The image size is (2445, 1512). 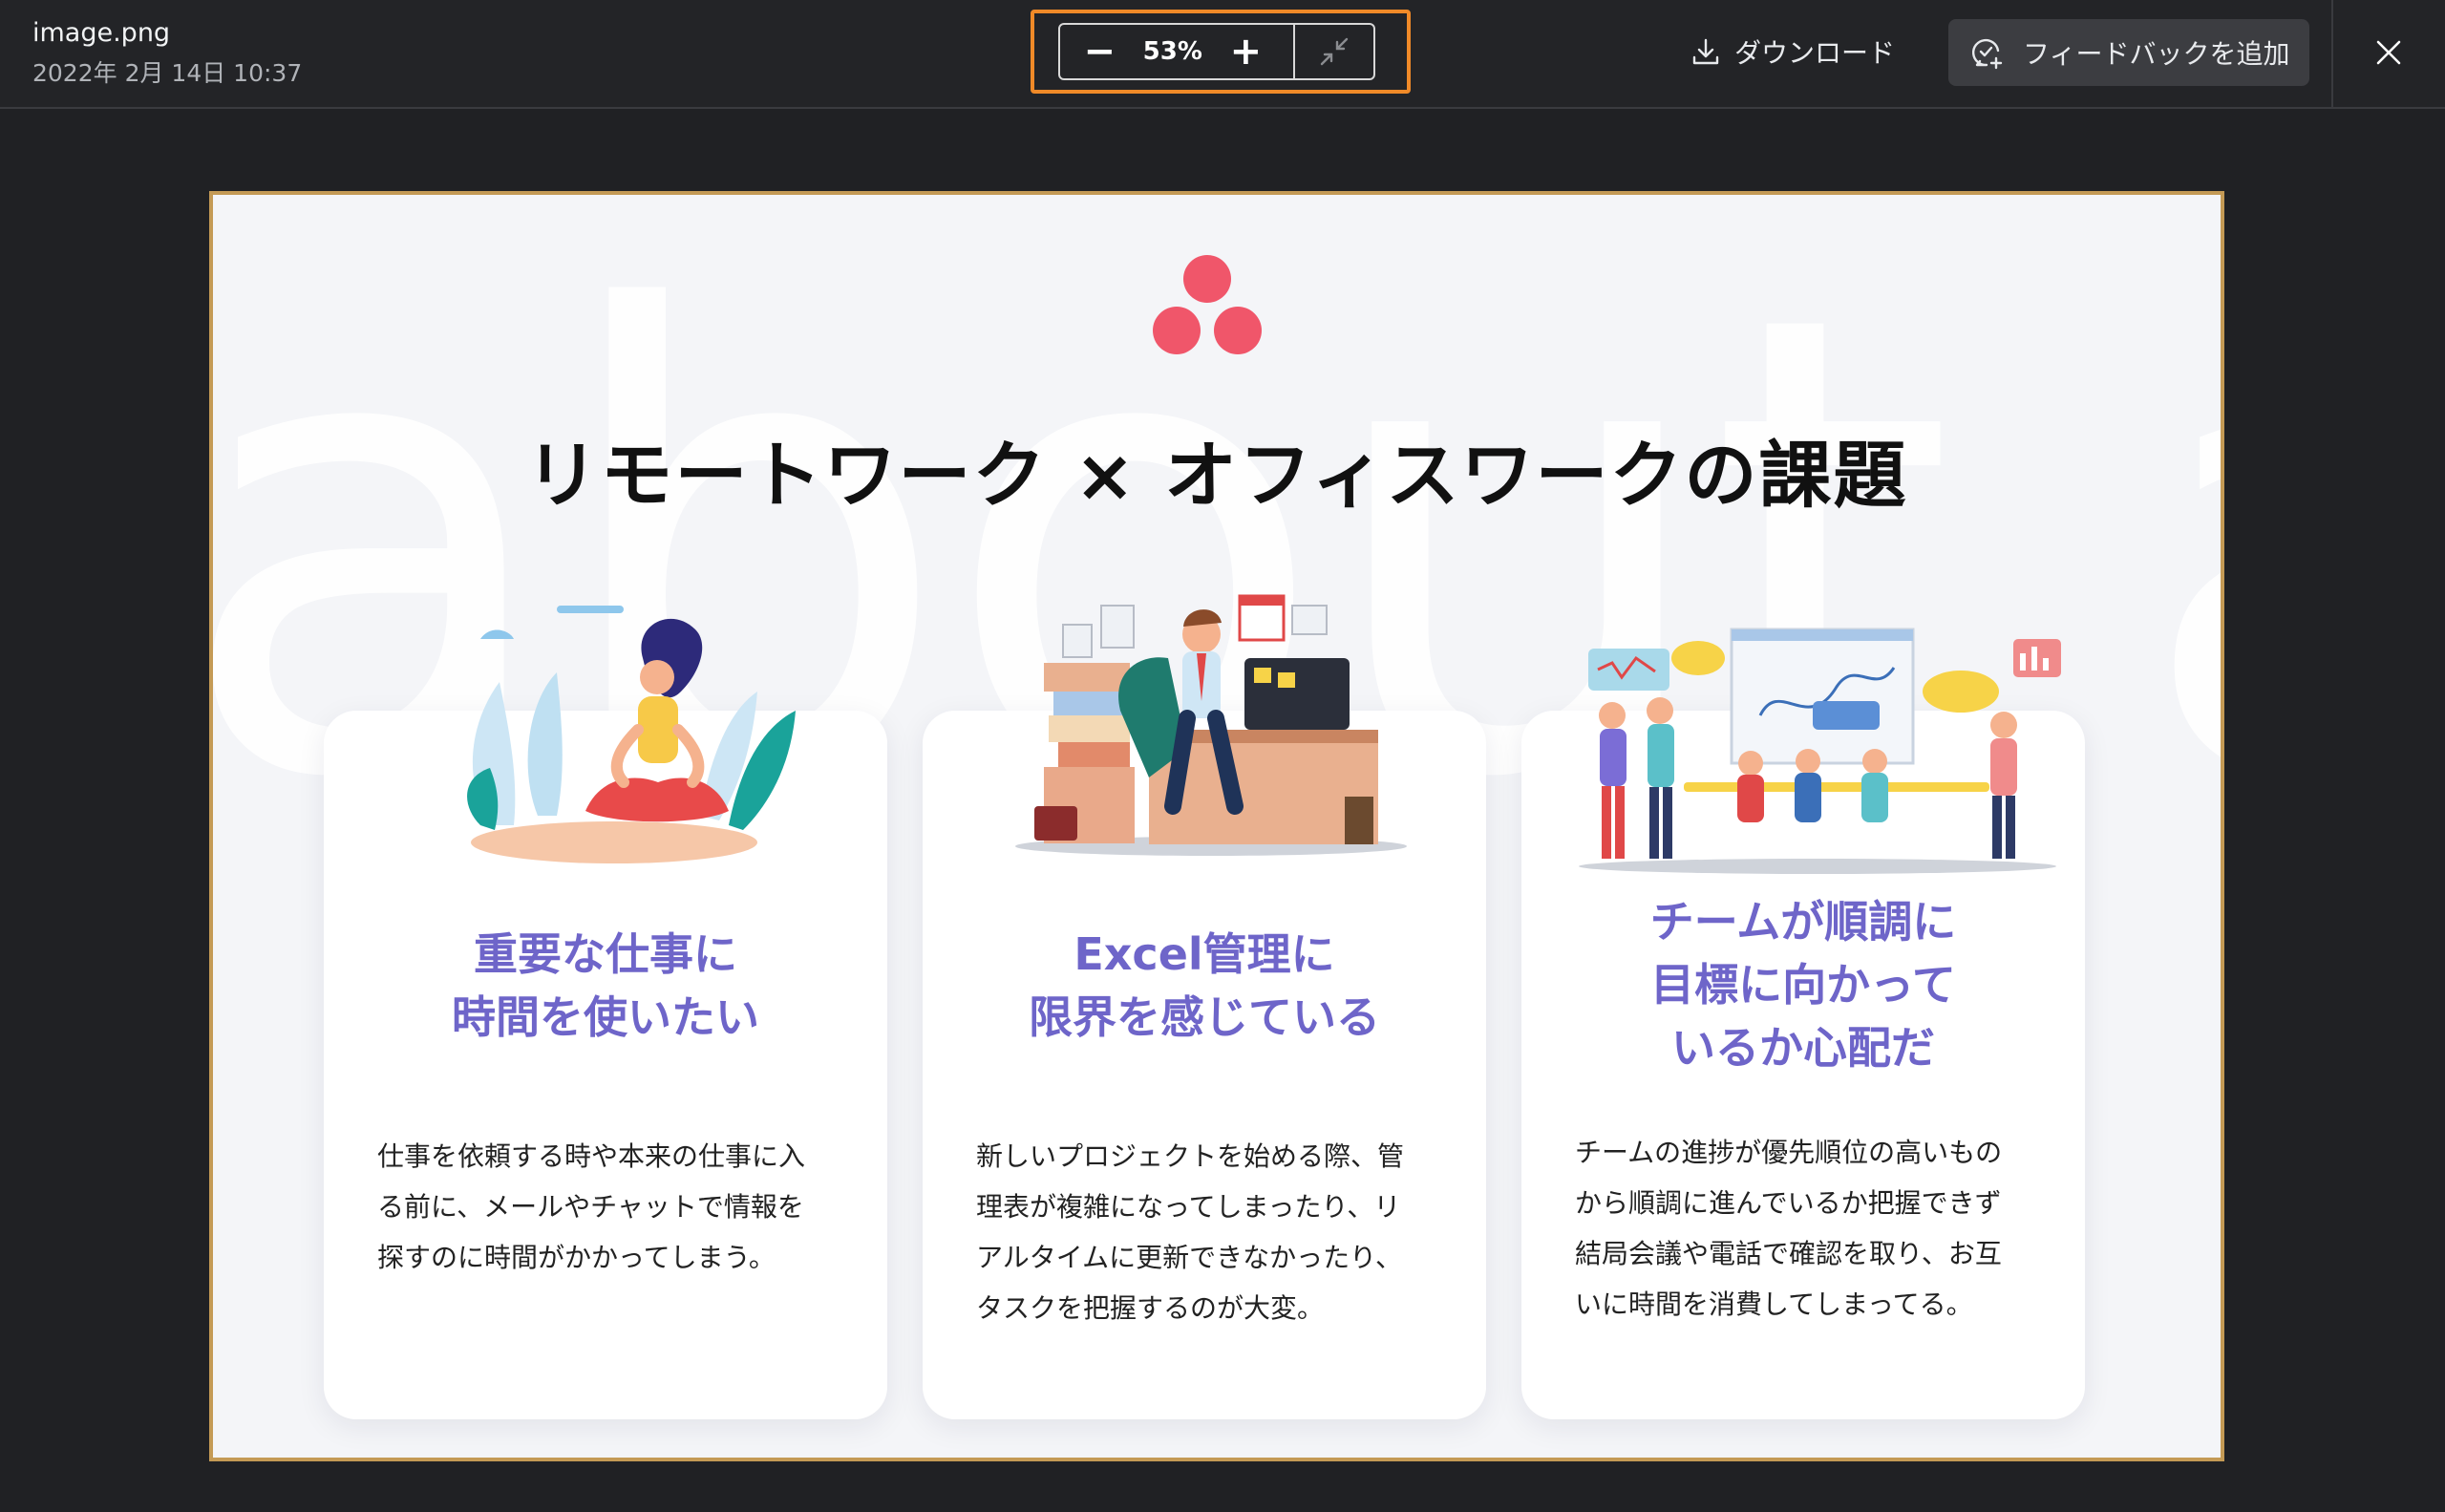 What do you see at coordinates (576, 1257) in the screenshot?
I see `card-description-line: 探すのに時間がかかってしまう。` at bounding box center [576, 1257].